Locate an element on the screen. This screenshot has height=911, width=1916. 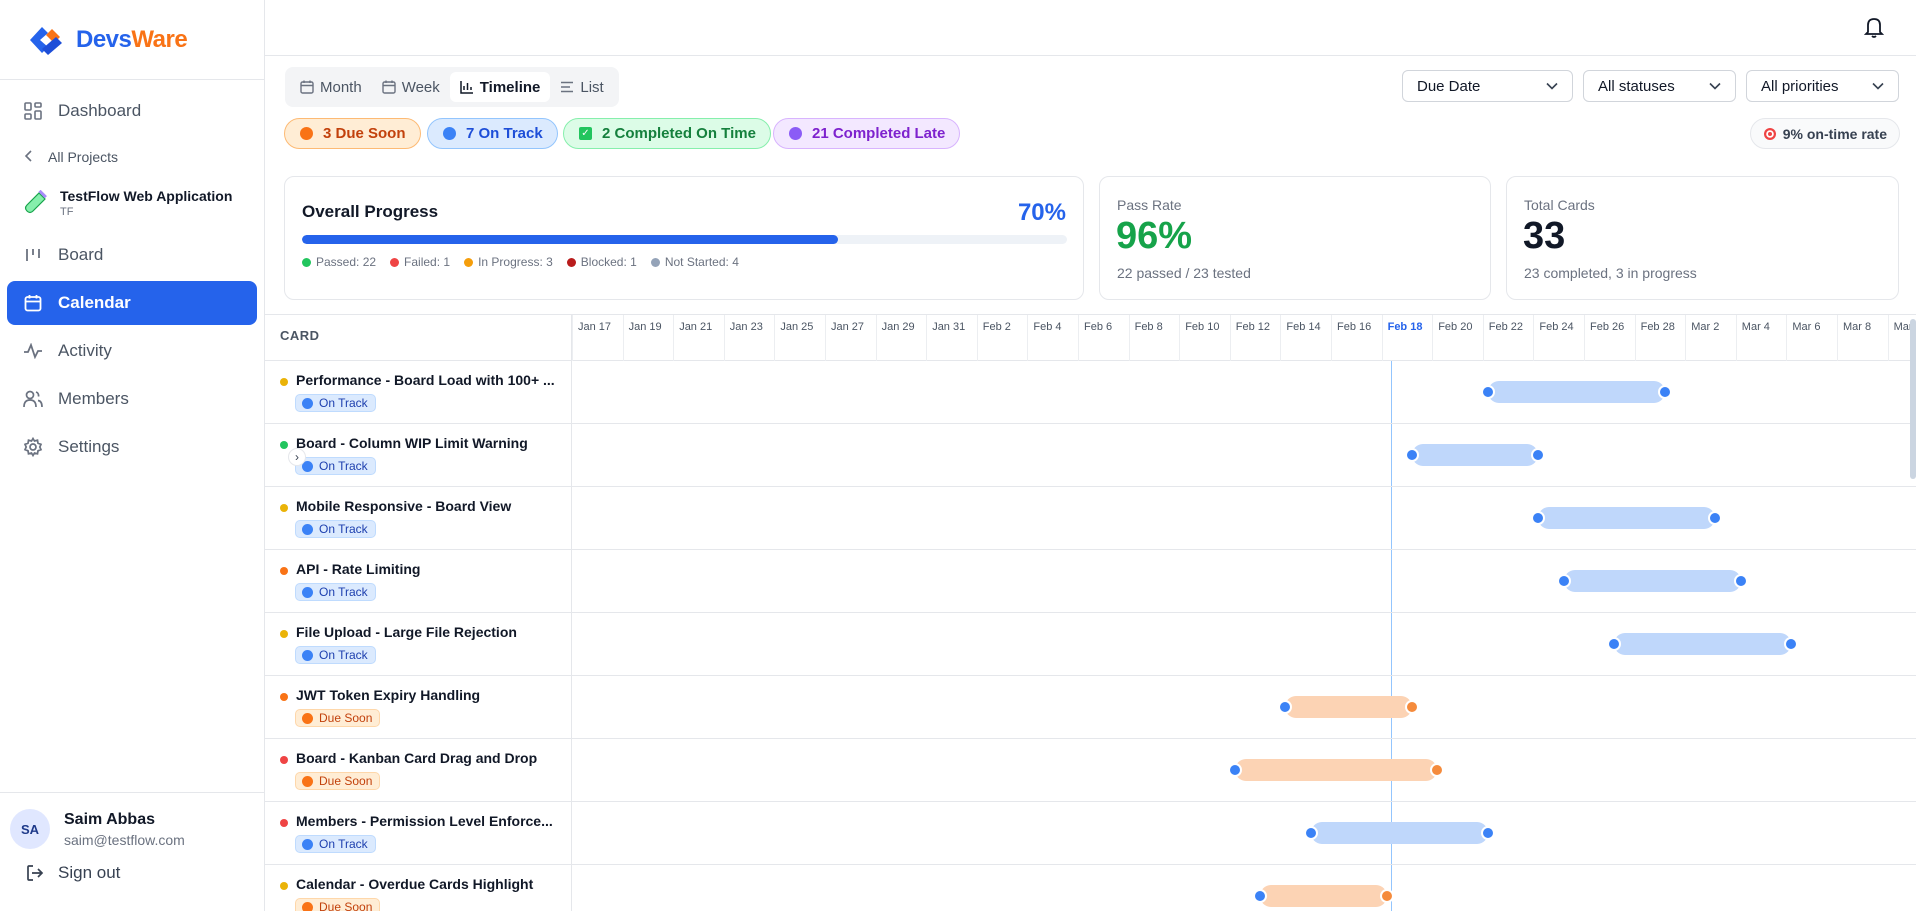
nav-activity: Activity is located at coordinates (132, 351).